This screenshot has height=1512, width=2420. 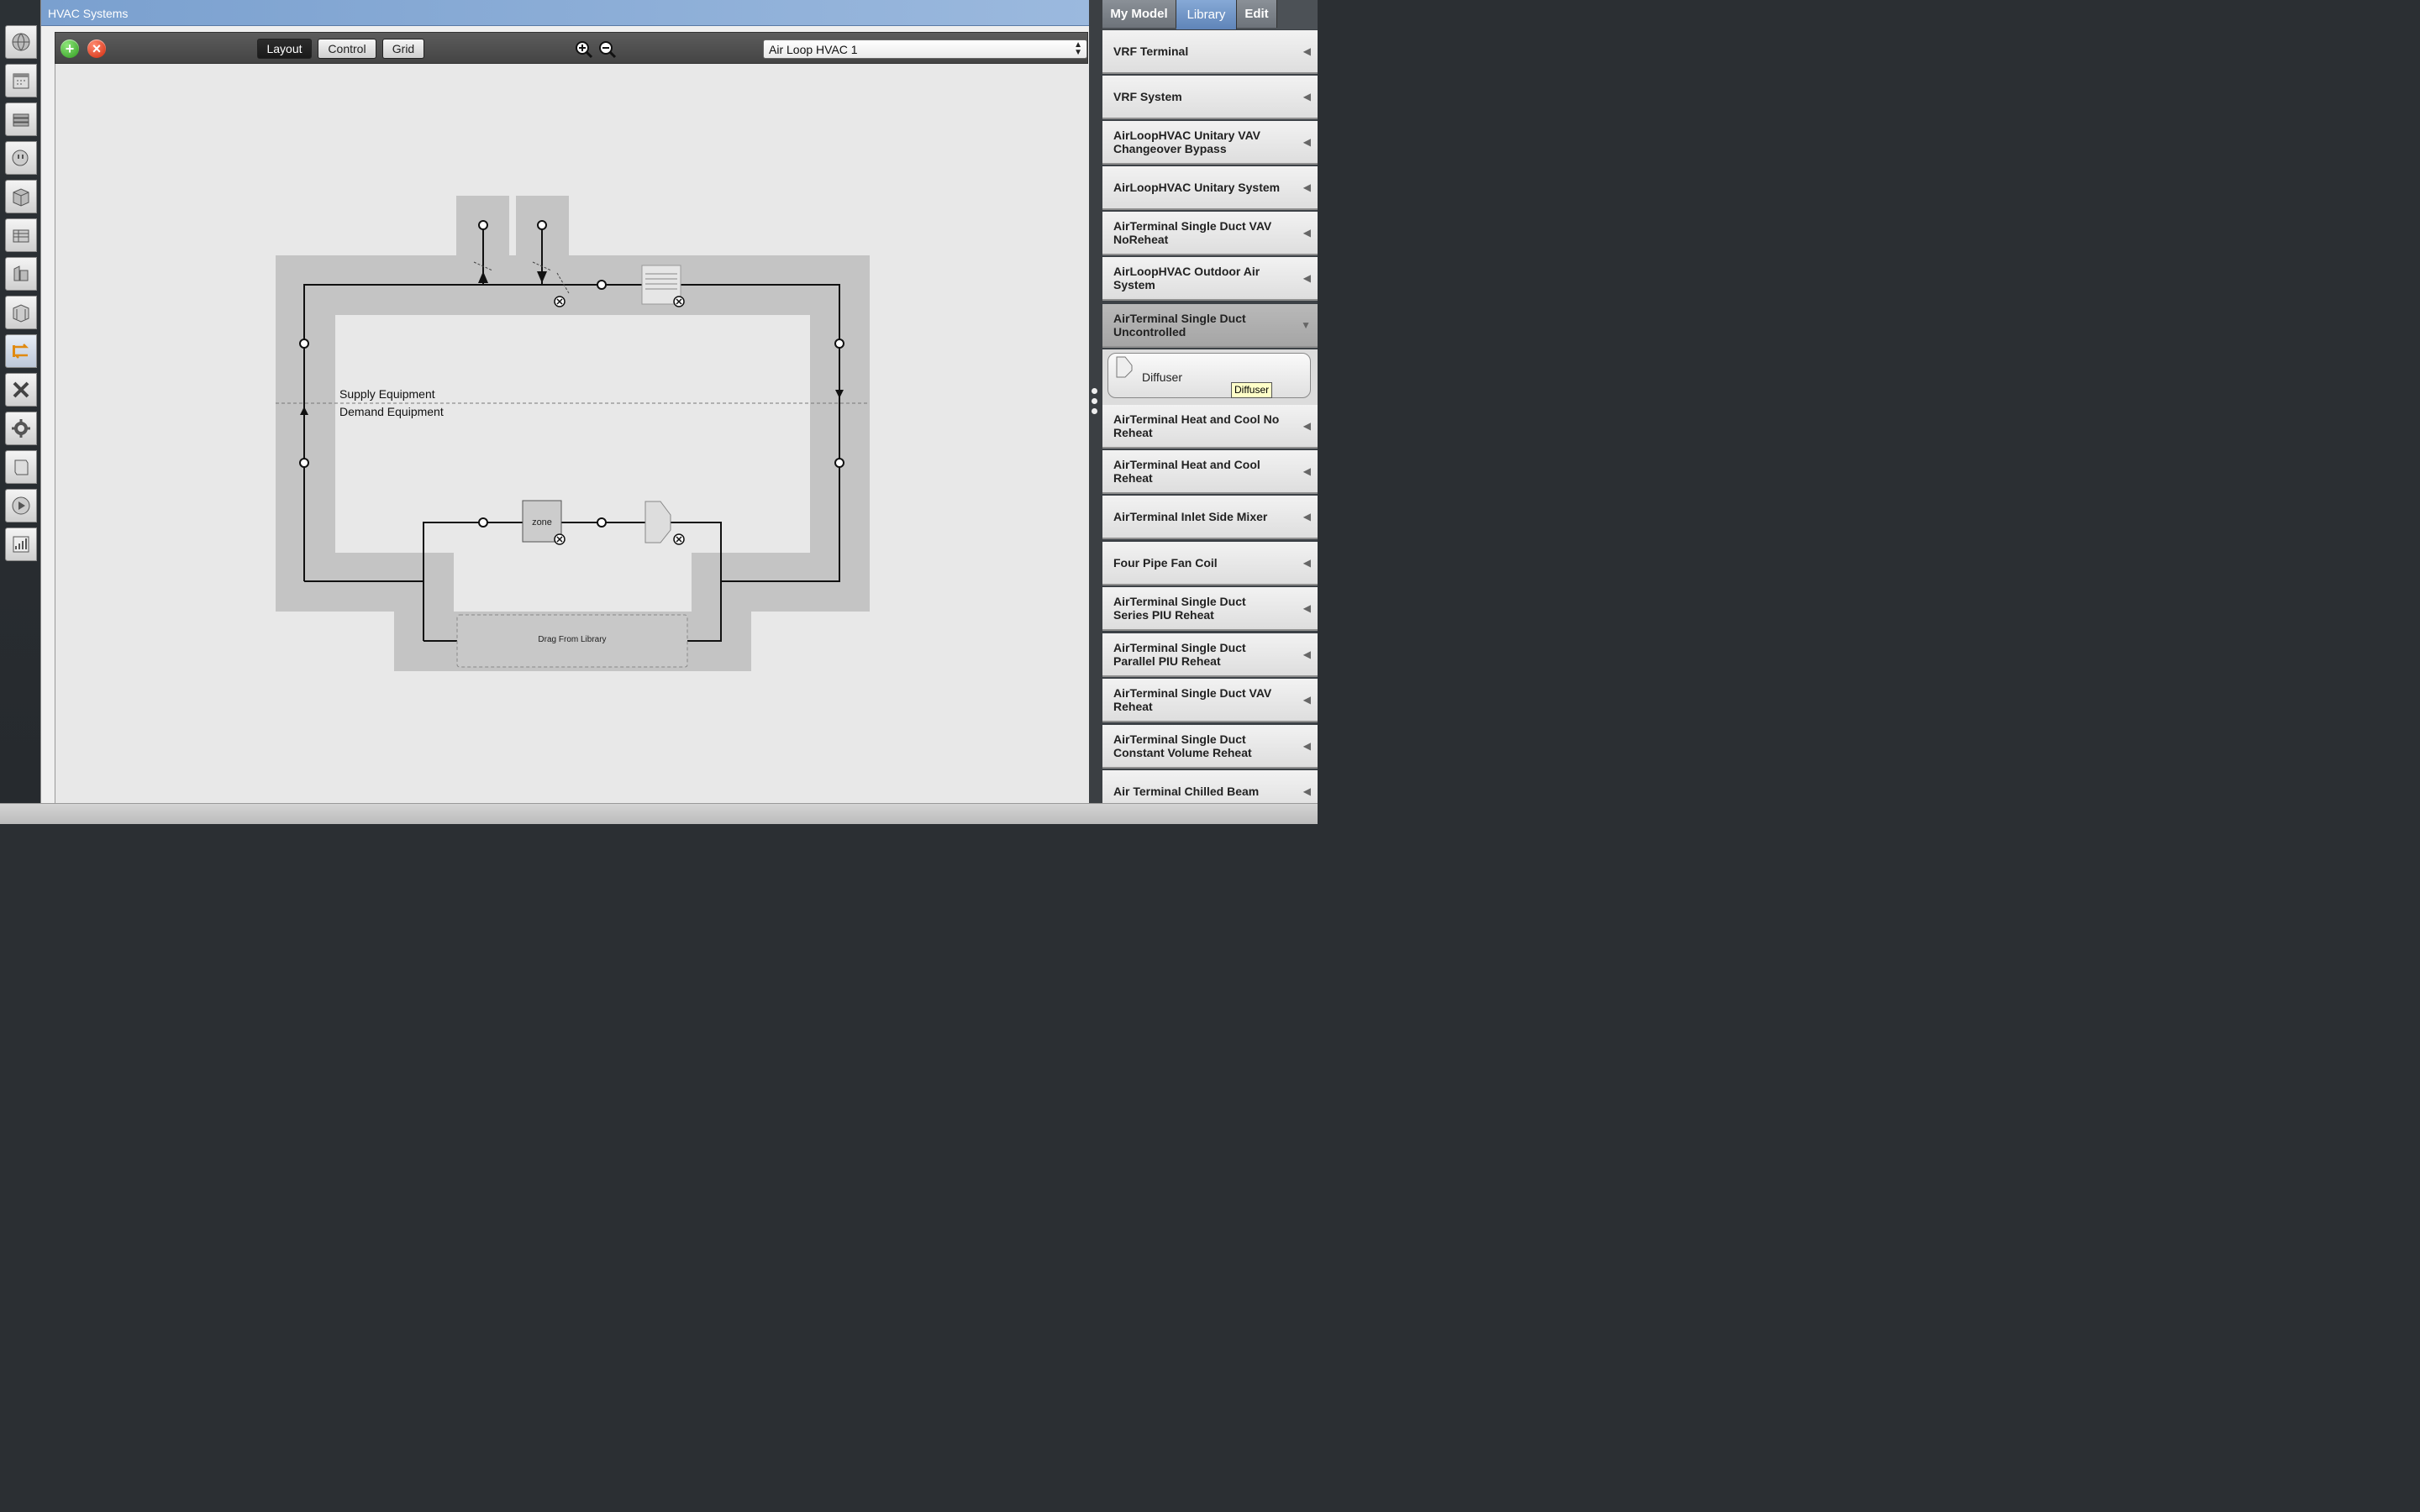 I want to click on run-icon, so click(x=21, y=505).